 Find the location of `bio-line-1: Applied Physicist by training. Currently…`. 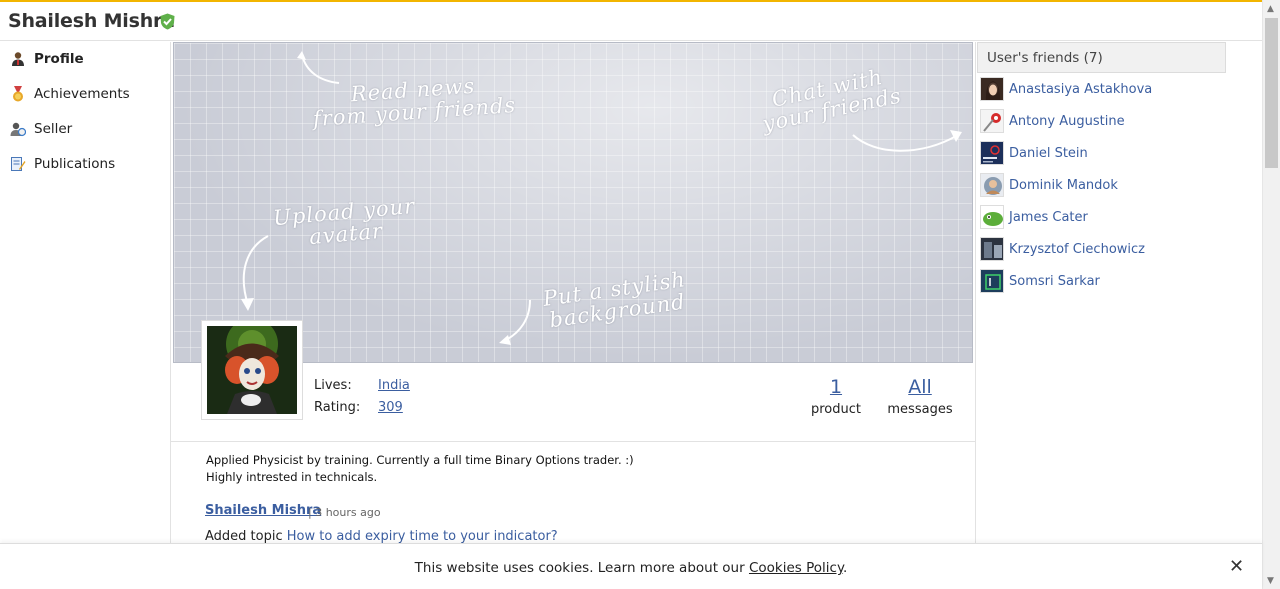

bio-line-1: Applied Physicist by training. Currently… is located at coordinates (420, 460).